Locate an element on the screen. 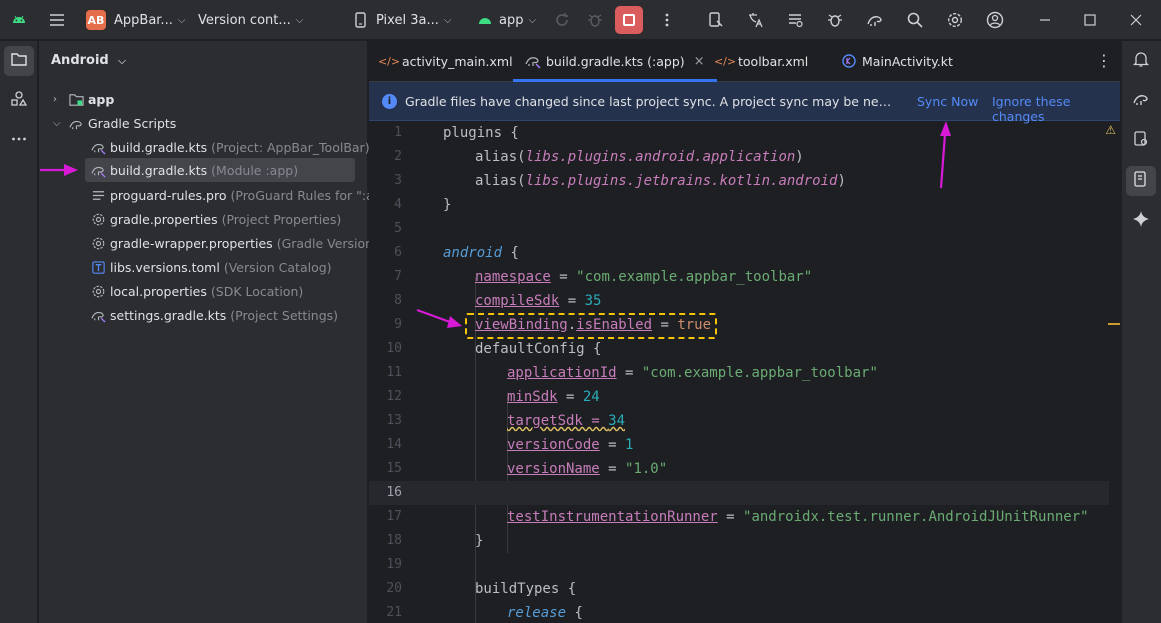  tab-build-gradle-app: build.gradle.kts (:app) × is located at coordinates (615, 61).